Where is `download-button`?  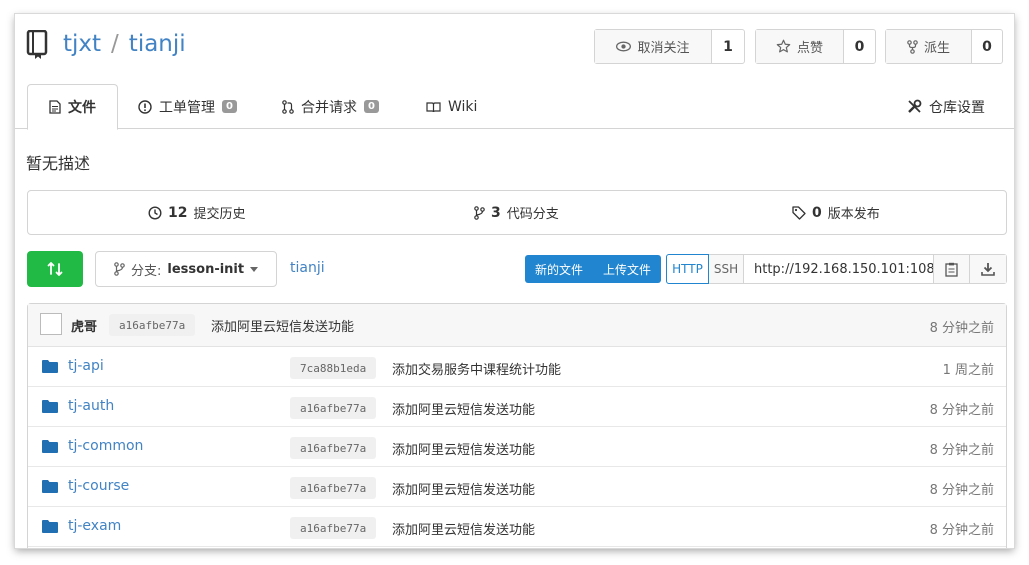 download-button is located at coordinates (988, 269).